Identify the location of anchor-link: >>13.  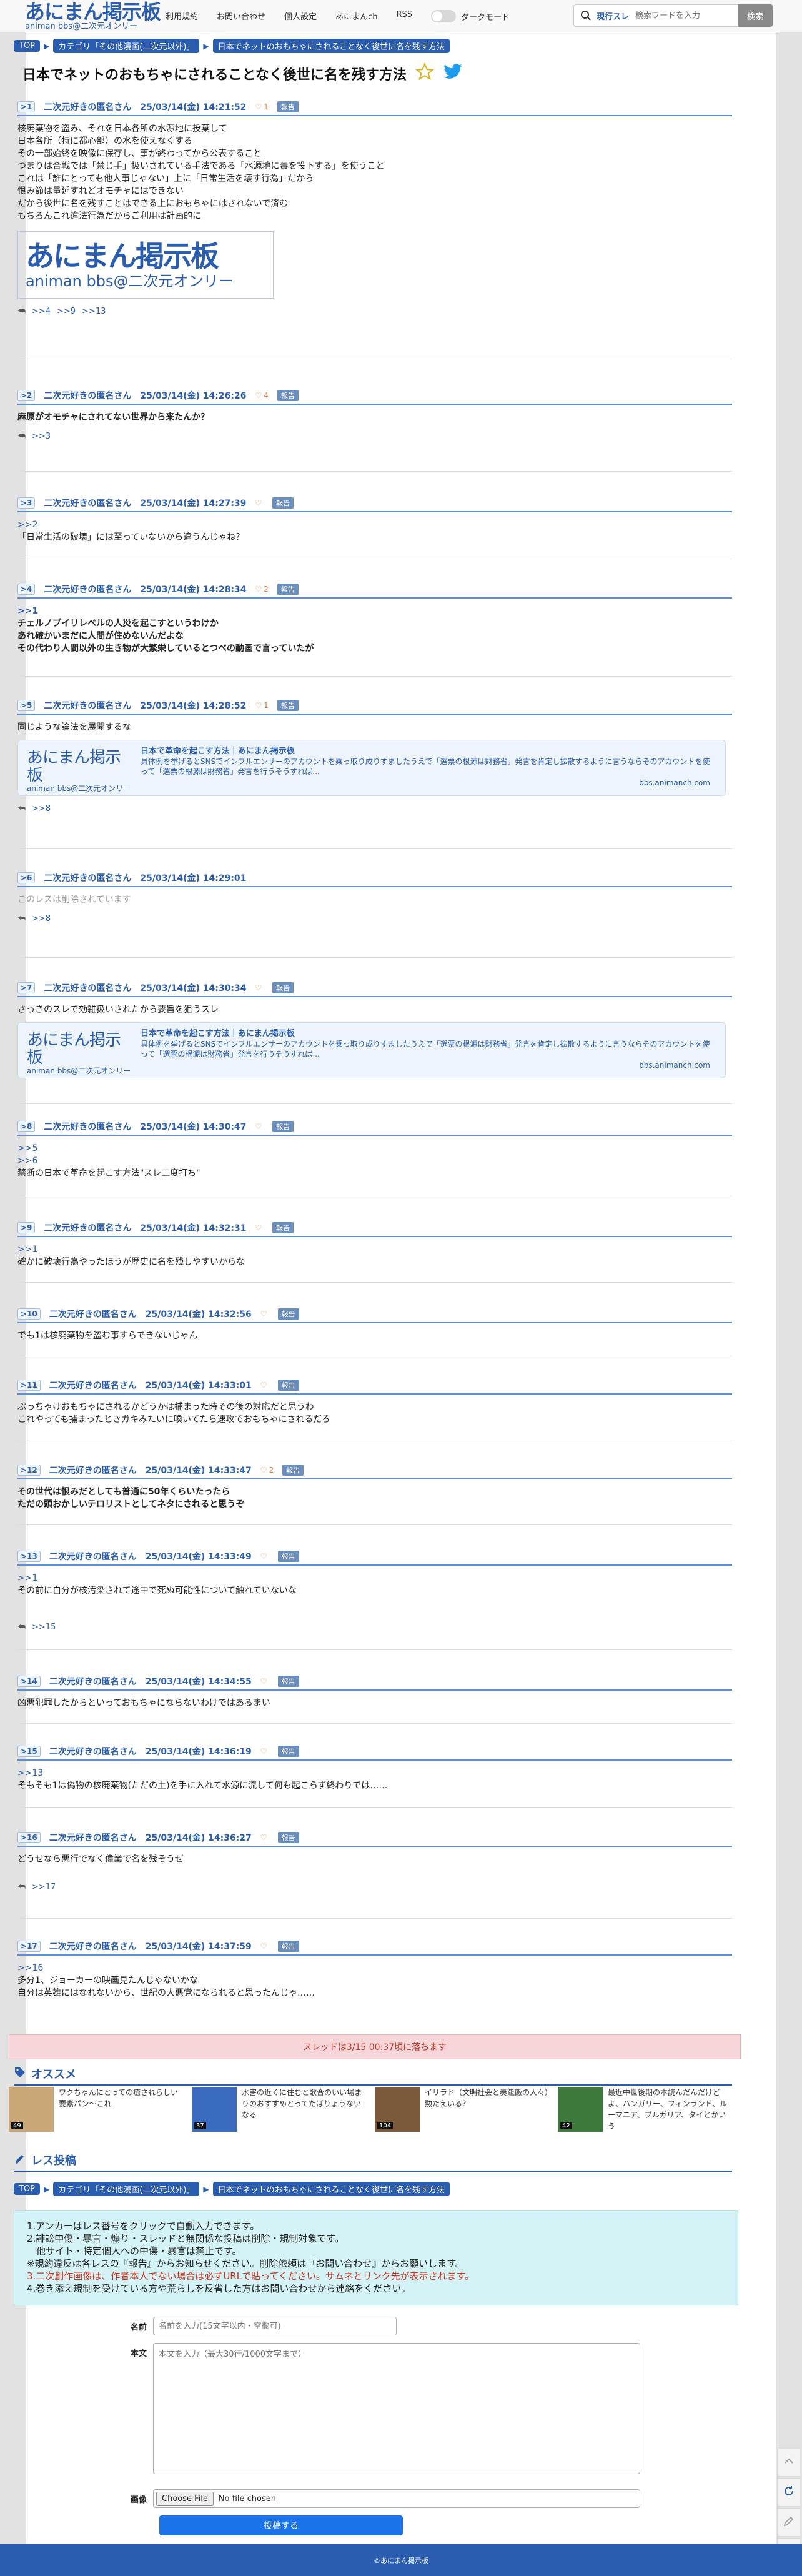
(374, 1773).